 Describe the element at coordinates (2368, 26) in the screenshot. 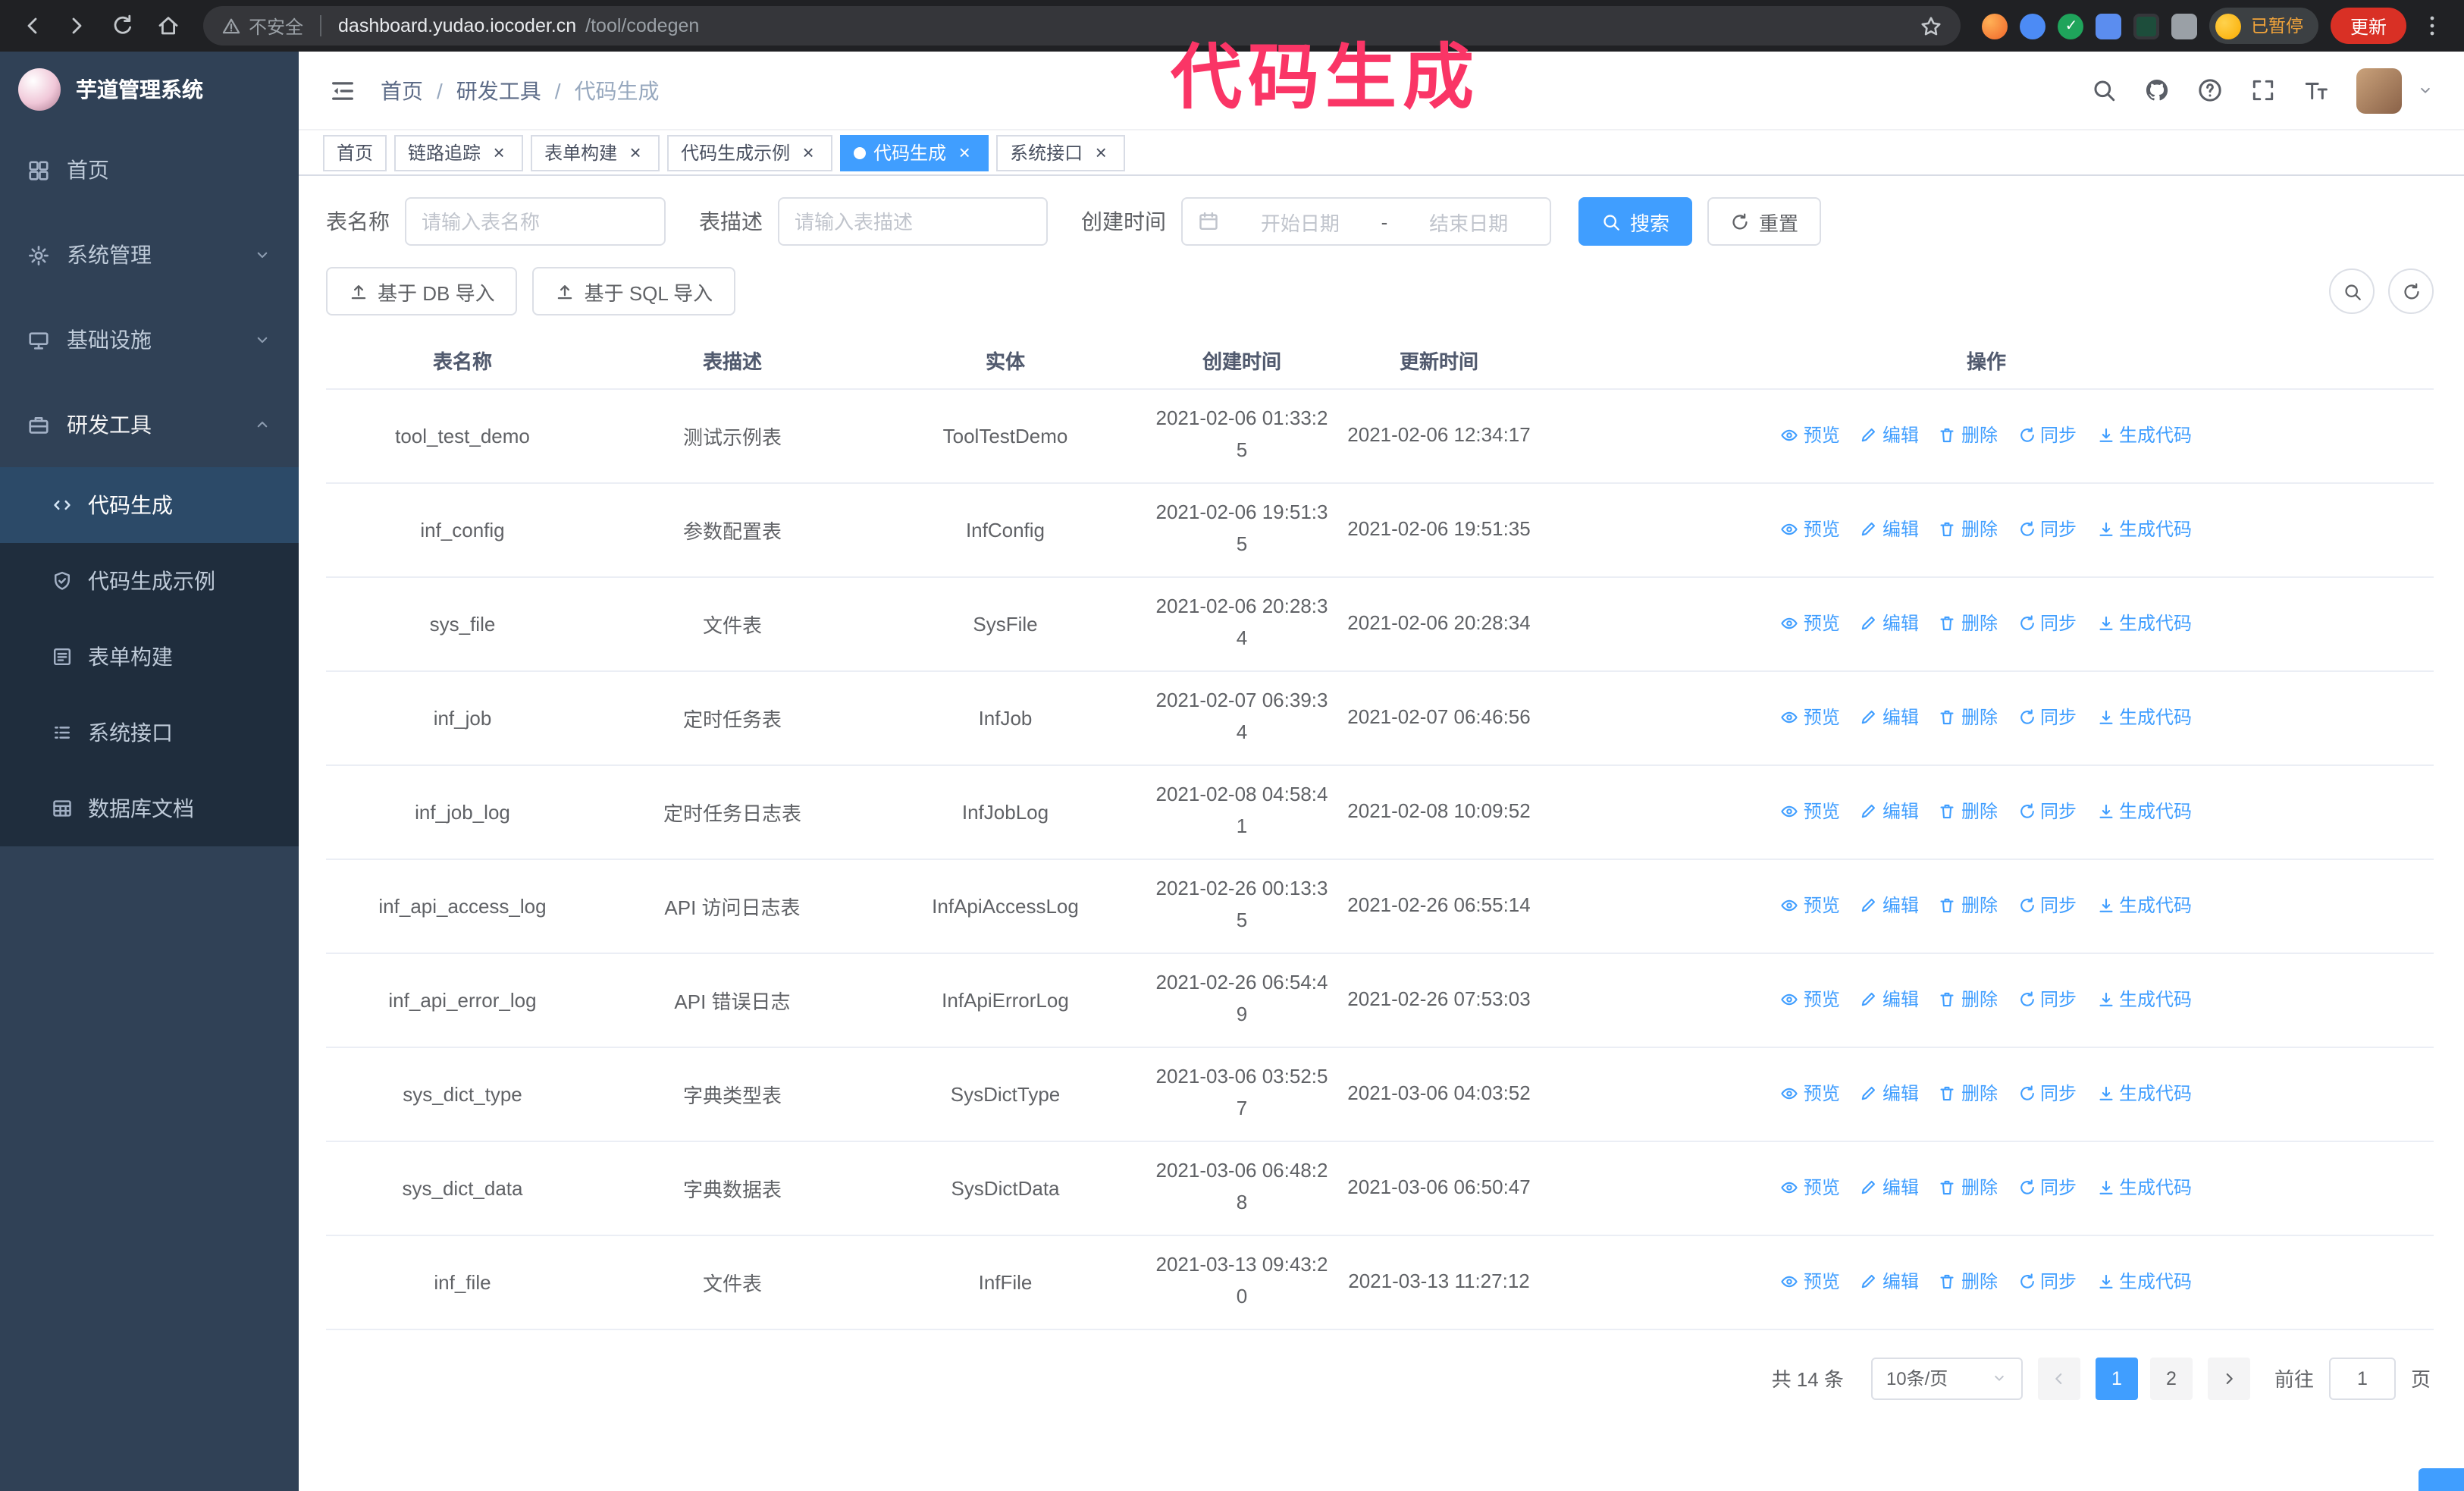

I see `update-button: 更新` at that location.